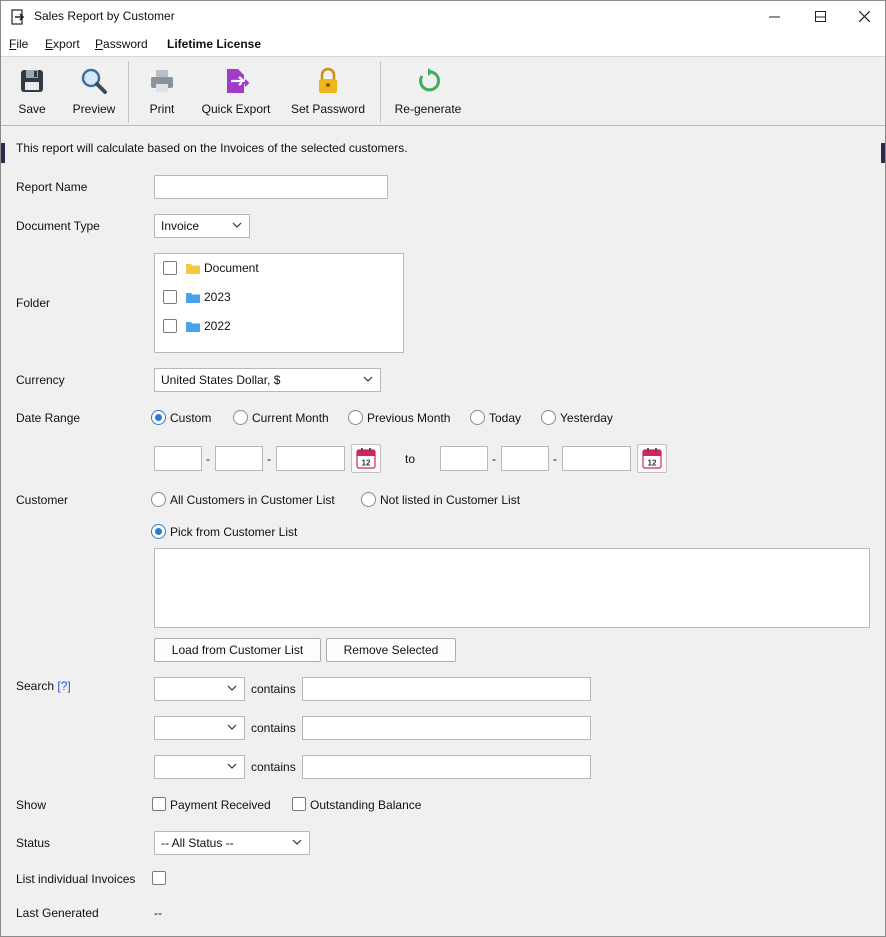 This screenshot has width=886, height=937. I want to click on search-help-link: [?], so click(63, 686).